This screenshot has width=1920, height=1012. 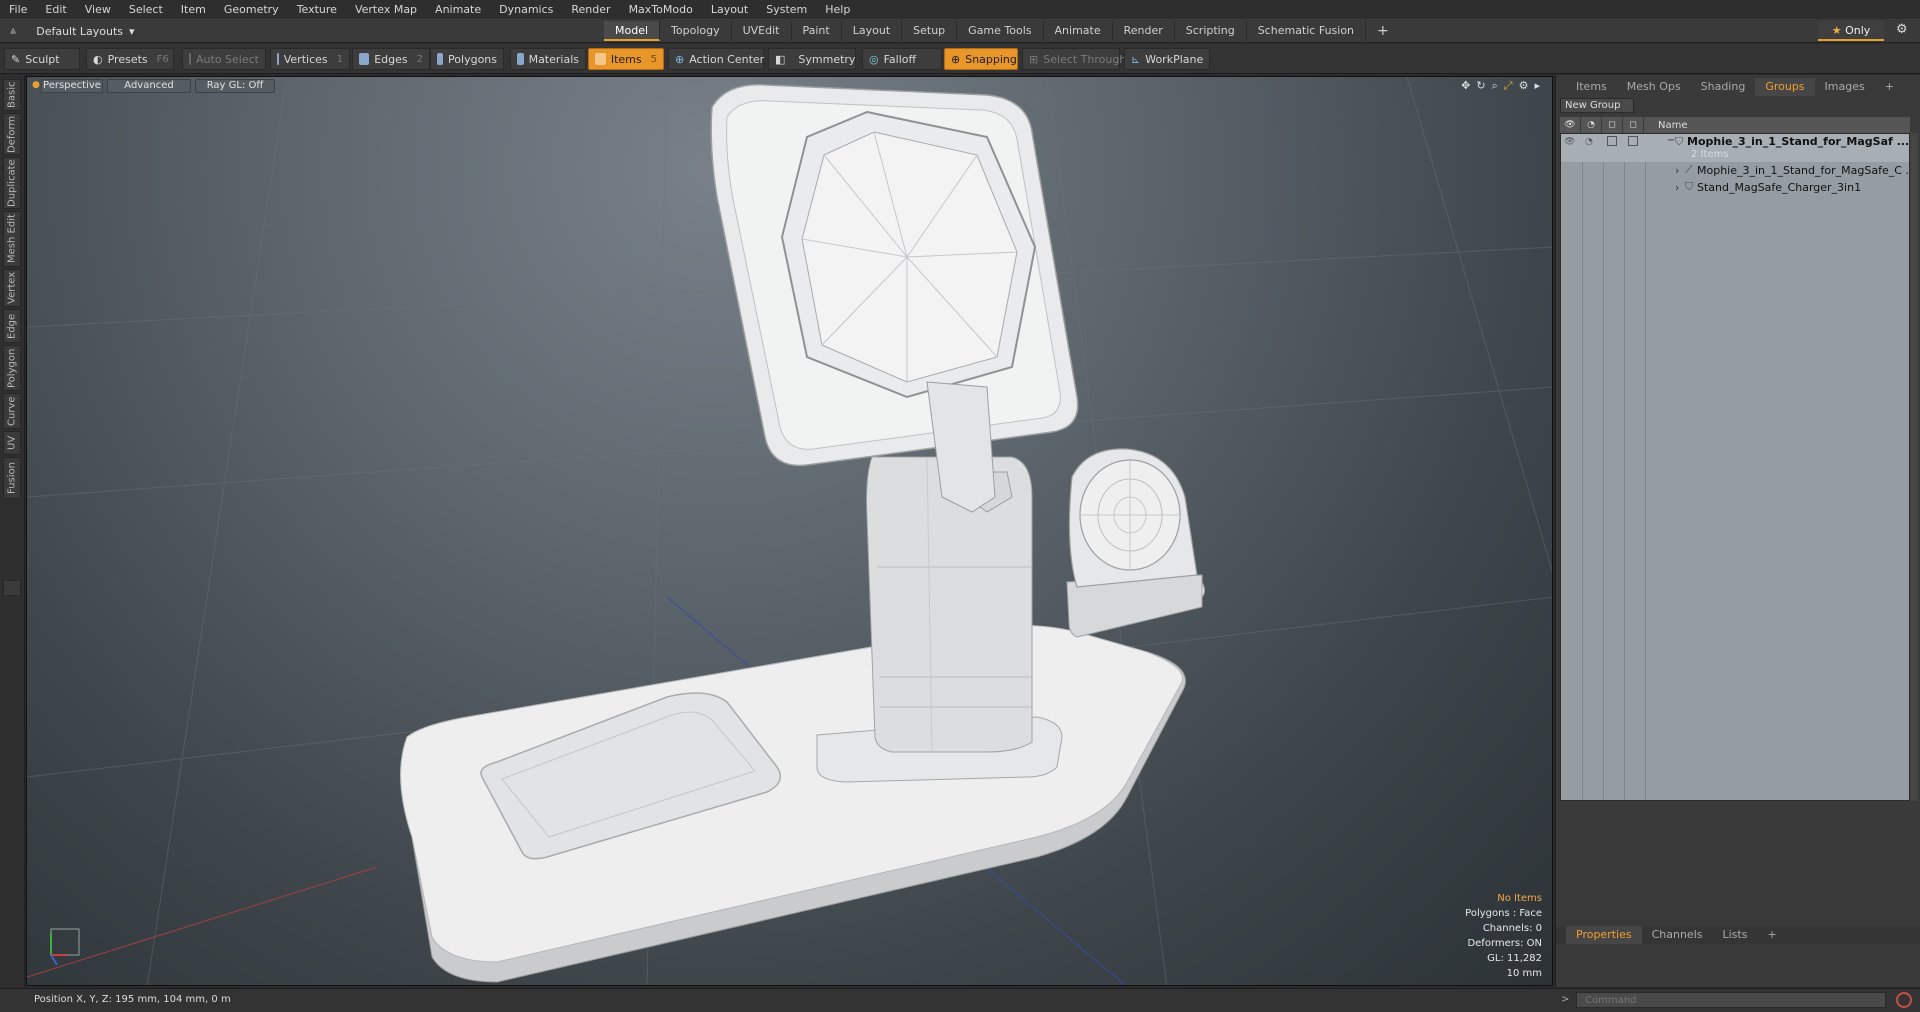 I want to click on tab-lists: Lists, so click(x=1735, y=935).